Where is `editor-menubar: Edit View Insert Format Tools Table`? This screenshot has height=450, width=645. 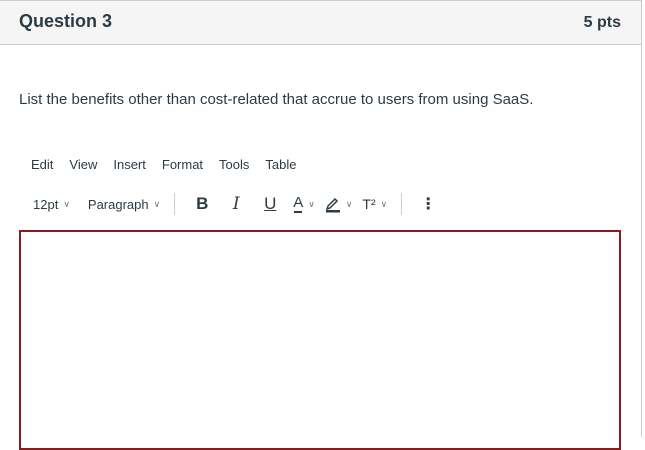
editor-menubar: Edit View Insert Format Tools Table is located at coordinates (171, 164).